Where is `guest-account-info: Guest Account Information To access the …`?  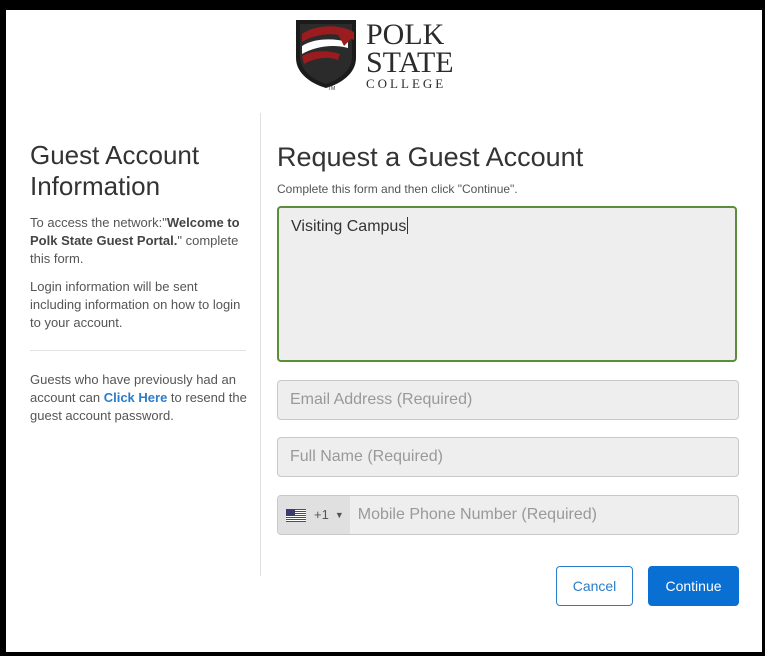 guest-account-info: Guest Account Information To access the … is located at coordinates (141, 287).